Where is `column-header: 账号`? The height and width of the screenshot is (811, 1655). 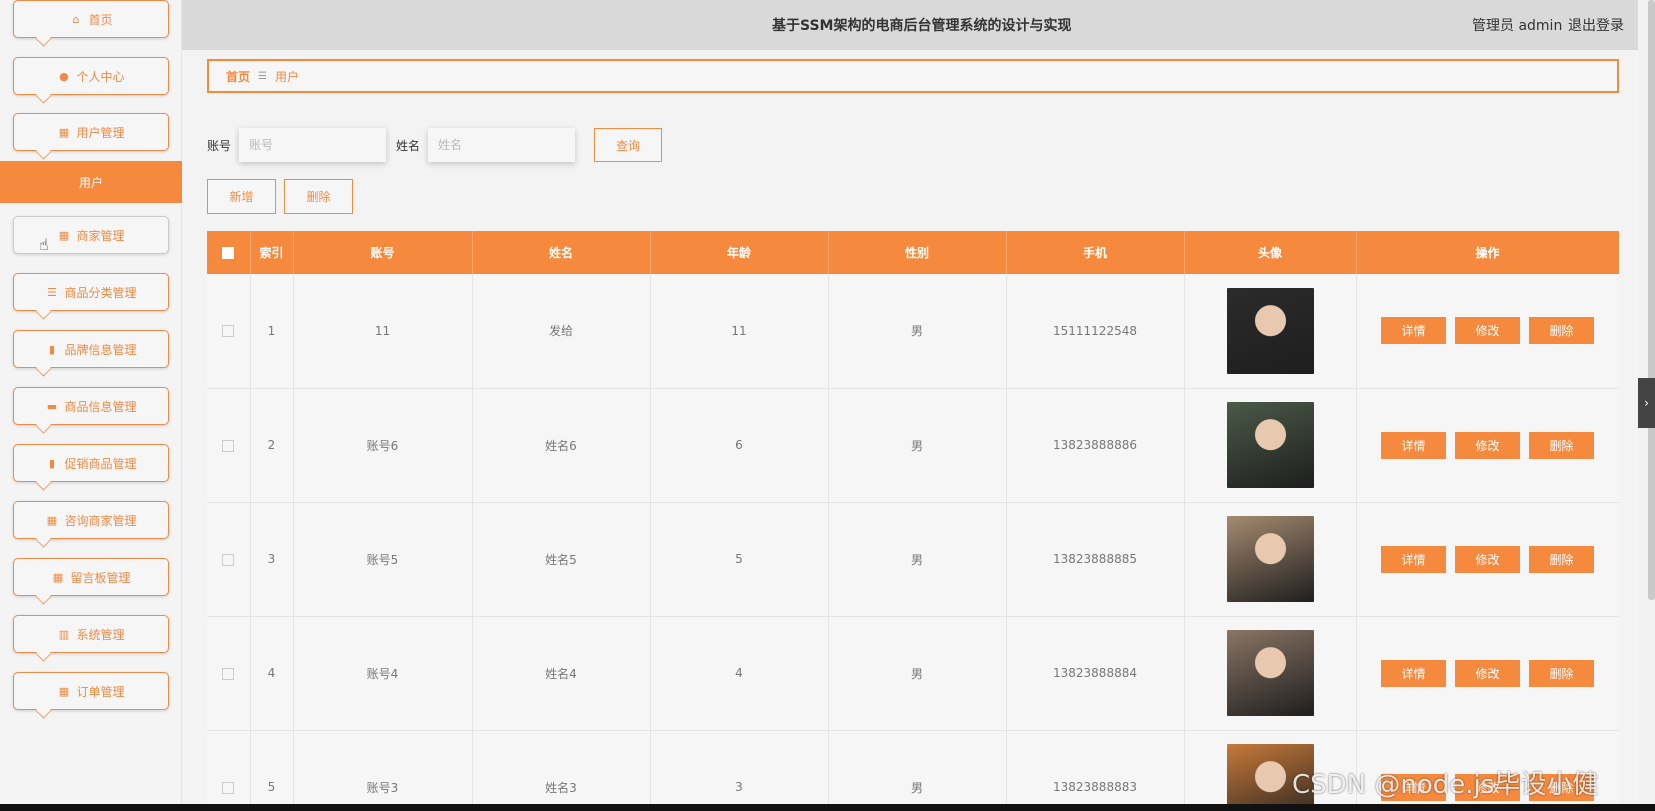 column-header: 账号 is located at coordinates (383, 252).